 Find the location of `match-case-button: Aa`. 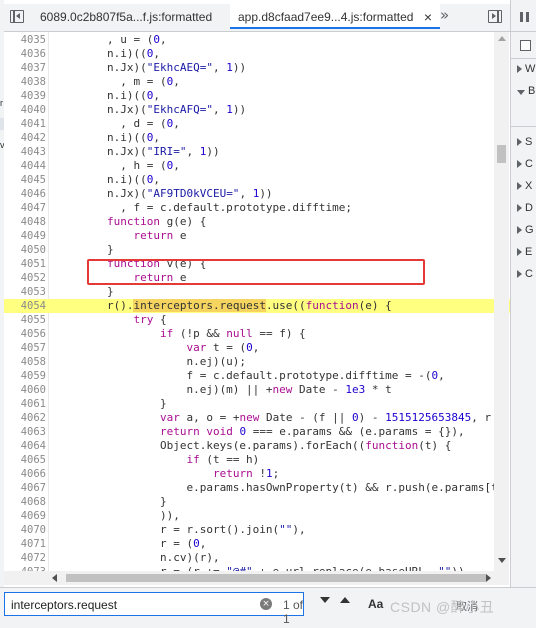

match-case-button: Aa is located at coordinates (375, 604).